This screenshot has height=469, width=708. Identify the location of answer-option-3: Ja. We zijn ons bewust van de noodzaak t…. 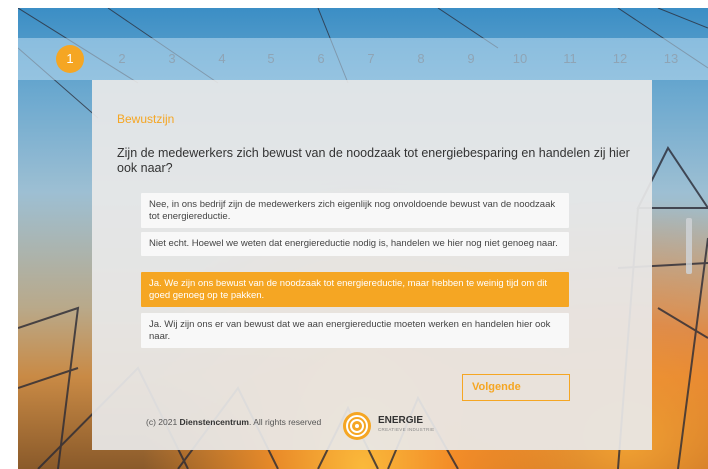
(355, 289).